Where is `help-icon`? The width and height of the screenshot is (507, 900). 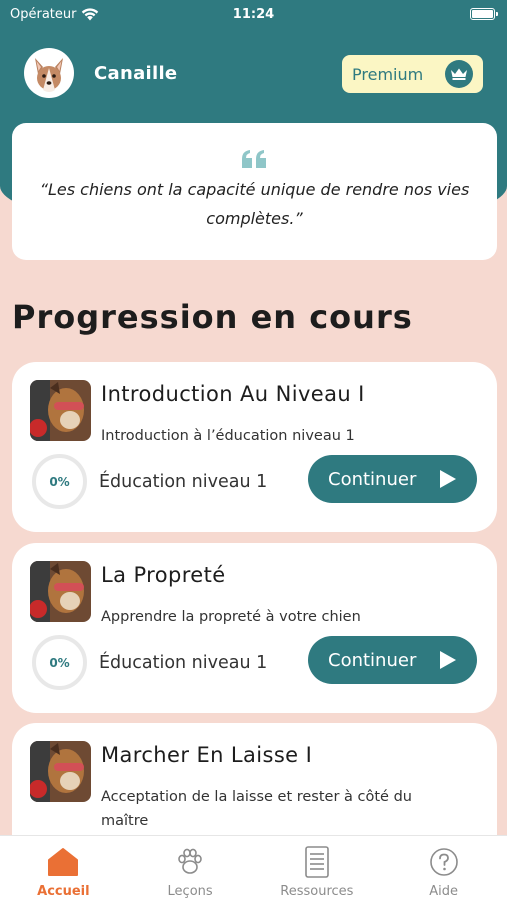 help-icon is located at coordinates (444, 862).